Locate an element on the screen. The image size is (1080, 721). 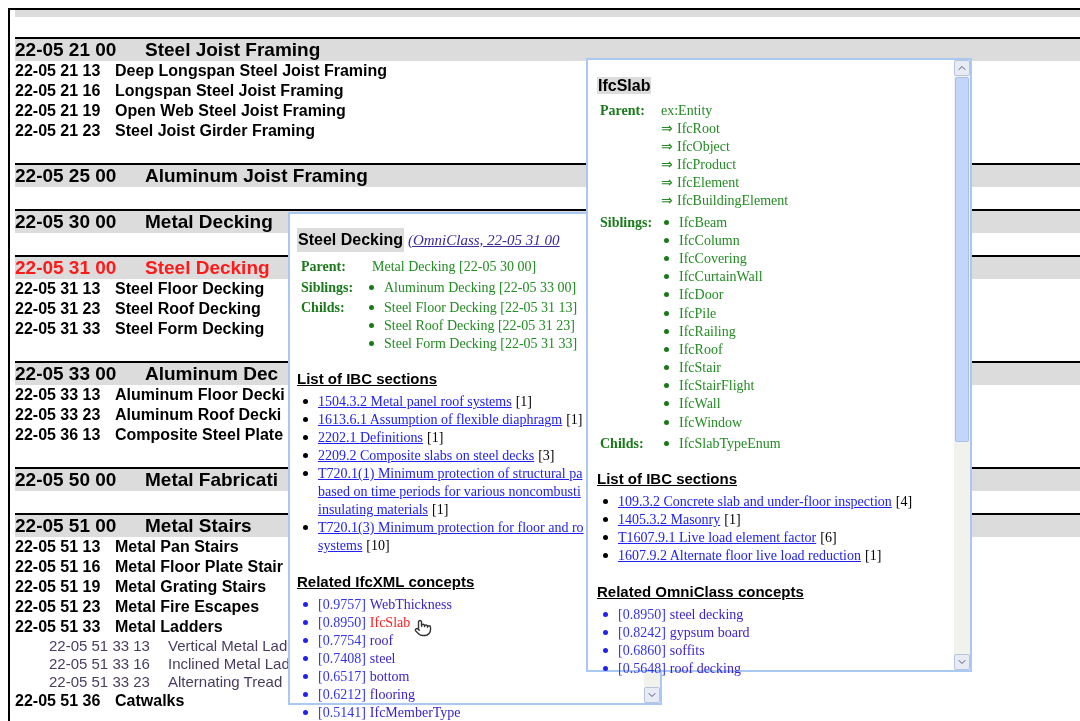
child-item: Steel Floor Decking [22-05 31 13] is located at coordinates (481, 307).